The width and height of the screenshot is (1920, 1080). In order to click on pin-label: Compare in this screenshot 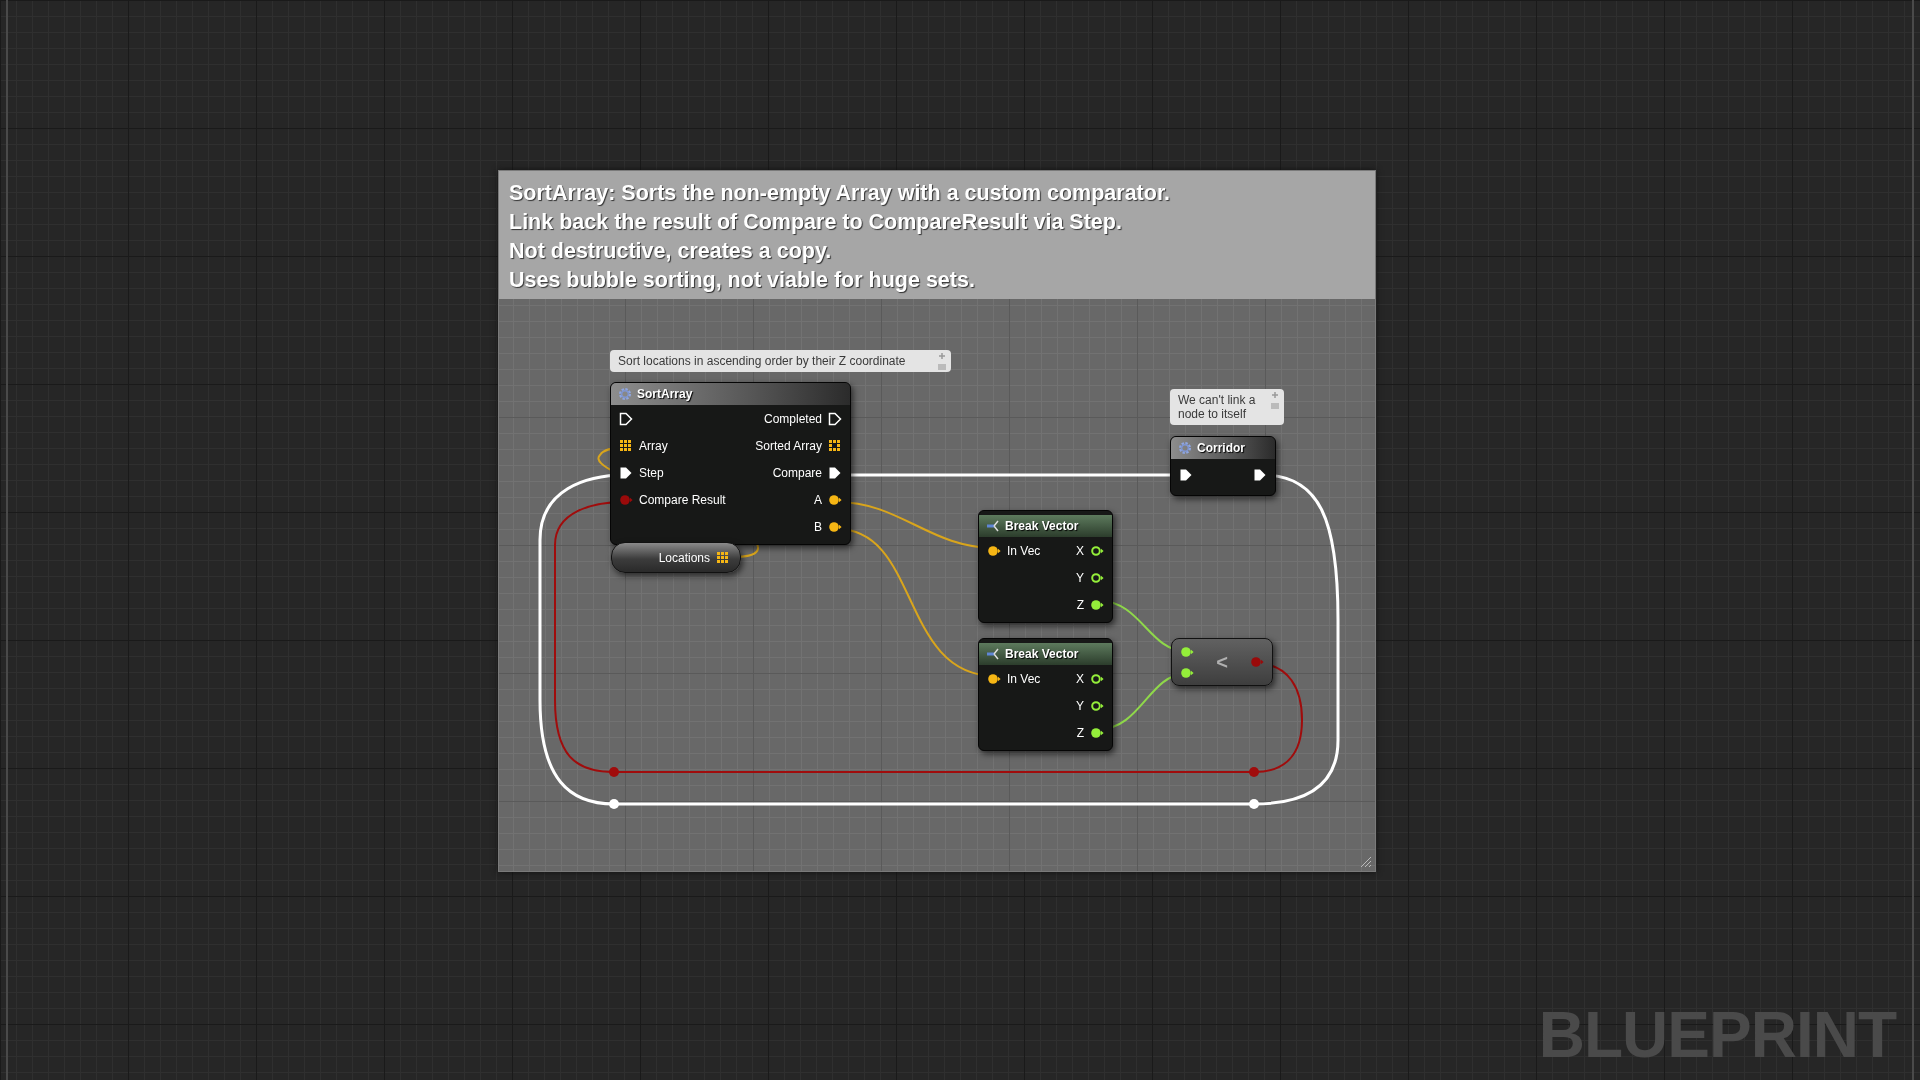, I will do `click(797, 472)`.